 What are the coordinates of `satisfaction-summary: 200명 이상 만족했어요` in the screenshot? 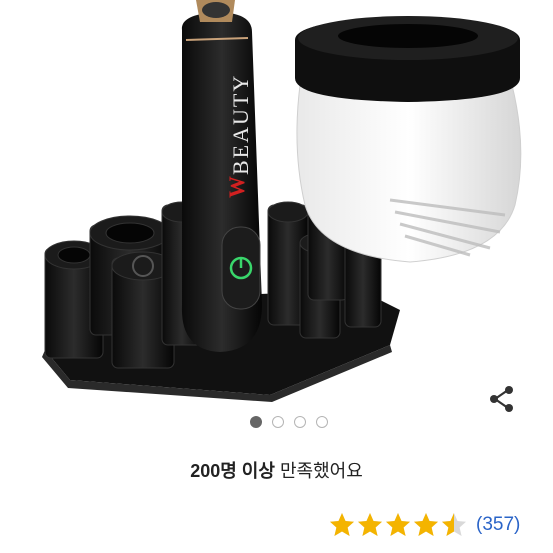 It's located at (276, 470).